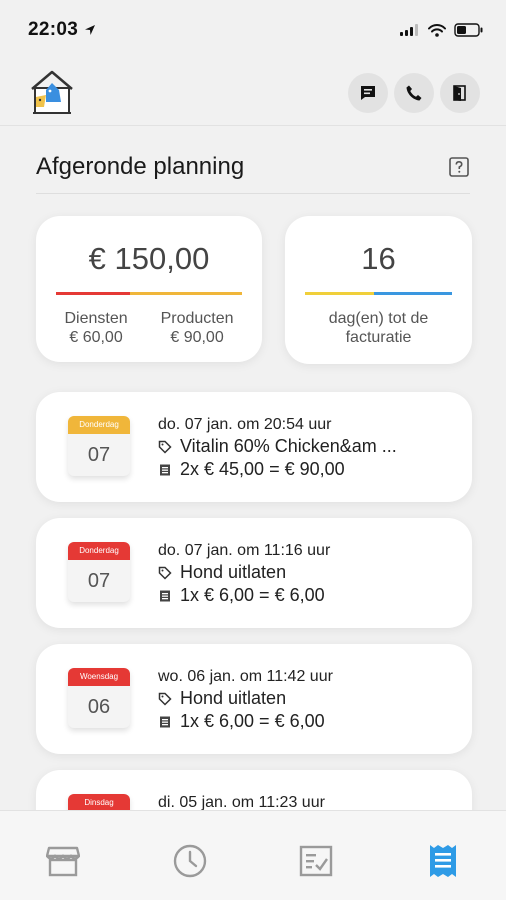 Image resolution: width=506 pixels, height=900 pixels. What do you see at coordinates (245, 676) in the screenshot?
I see `item-datetime: wo. 06 jan. om 11:42 uur` at bounding box center [245, 676].